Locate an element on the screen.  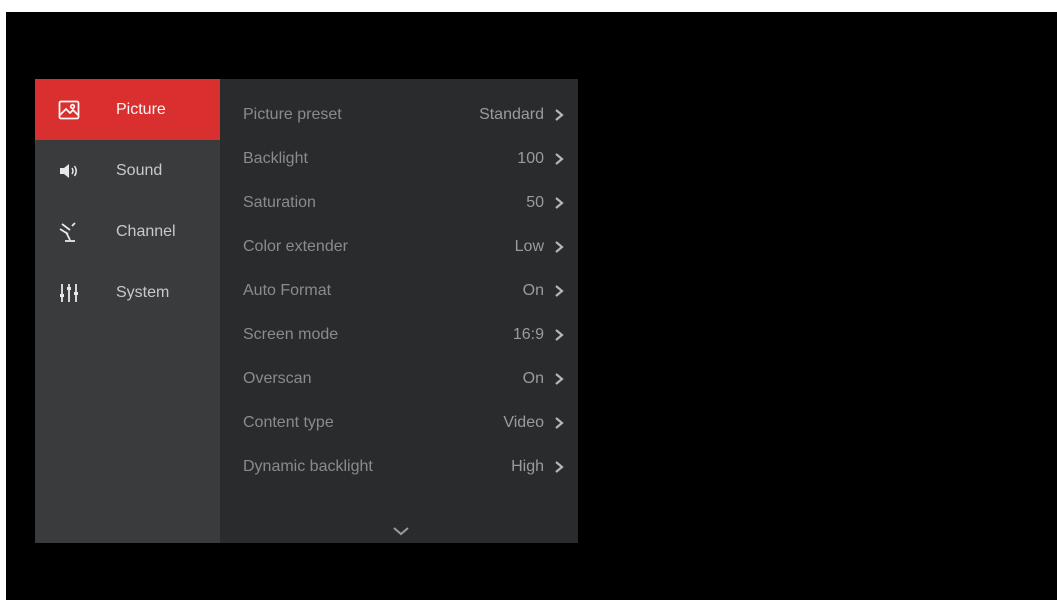
setting-value: Video is located at coordinates (523, 422).